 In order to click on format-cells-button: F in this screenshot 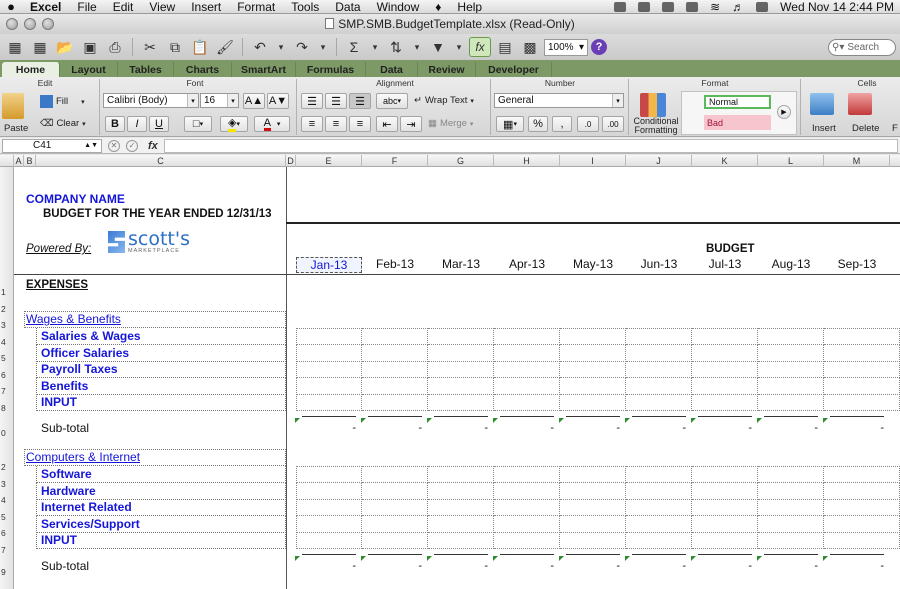, I will do `click(895, 128)`.